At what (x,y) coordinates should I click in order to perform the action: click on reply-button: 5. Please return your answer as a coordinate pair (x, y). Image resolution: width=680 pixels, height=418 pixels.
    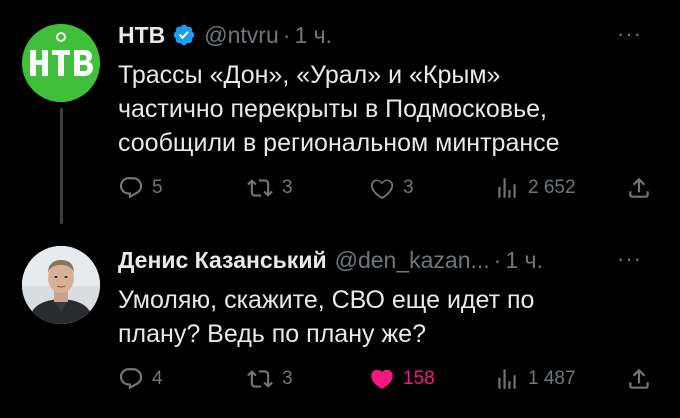
    Looking at the image, I should click on (140, 188).